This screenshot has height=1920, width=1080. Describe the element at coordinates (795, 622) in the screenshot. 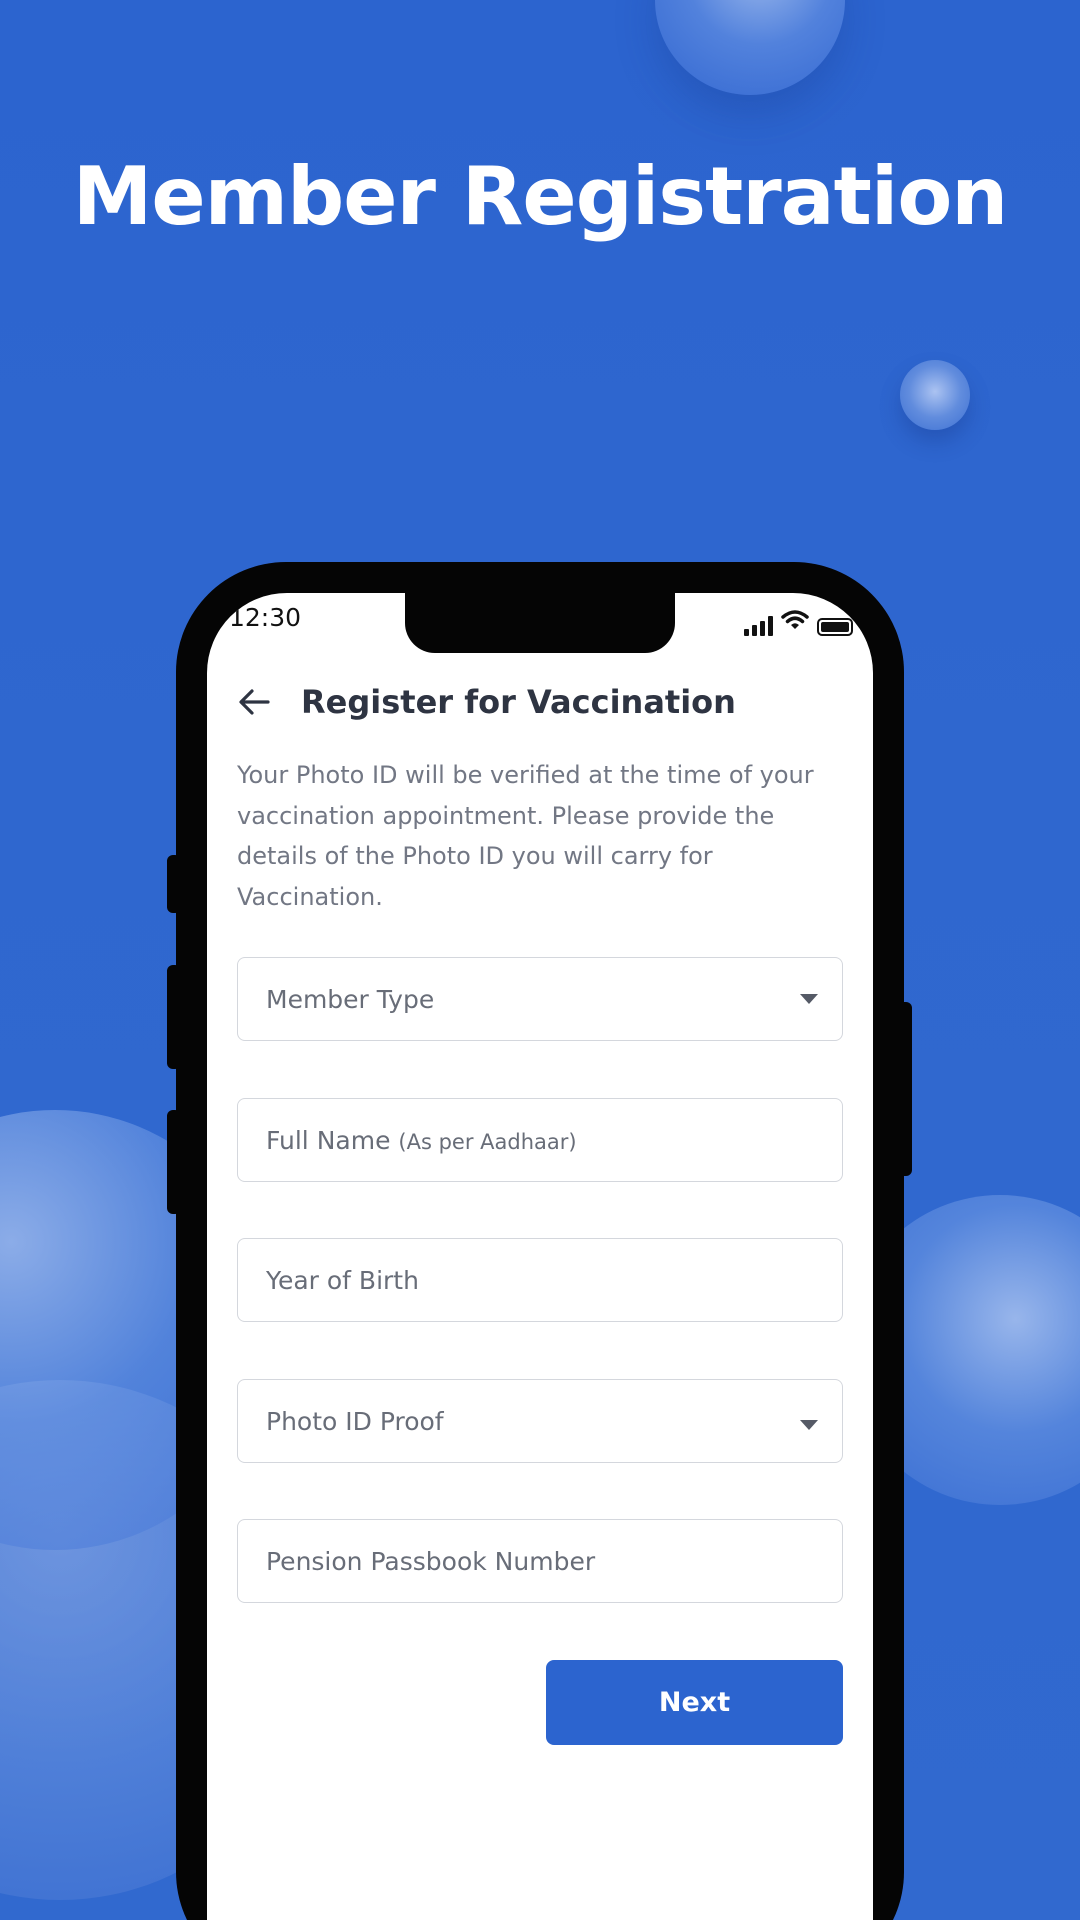

I see `wifi-icon` at that location.